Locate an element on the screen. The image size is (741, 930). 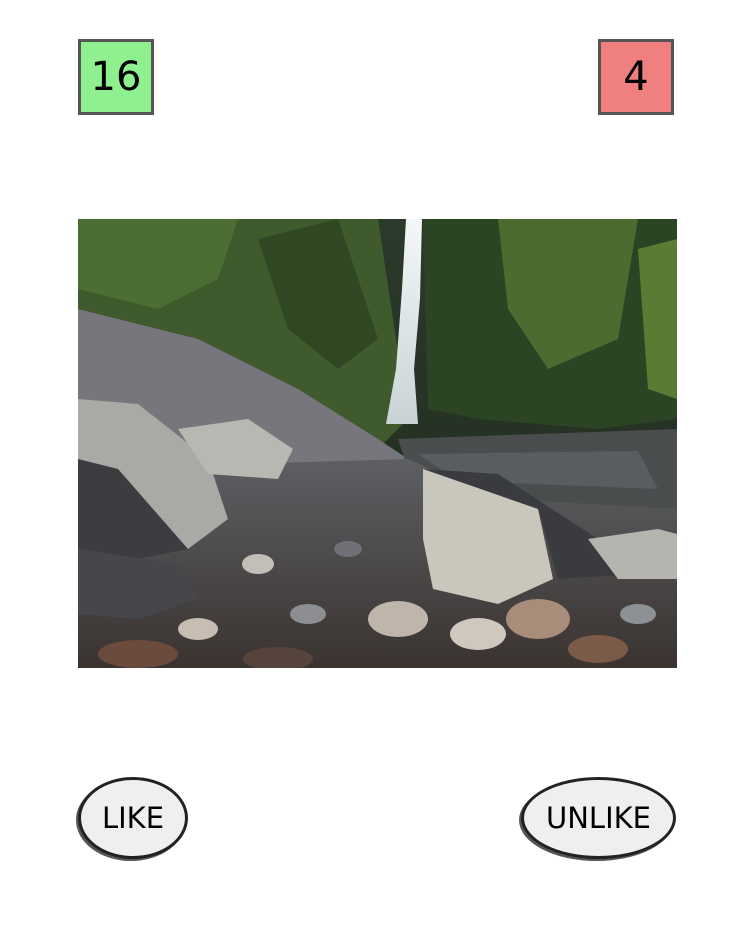
like-counter: 16 is located at coordinates (116, 77).